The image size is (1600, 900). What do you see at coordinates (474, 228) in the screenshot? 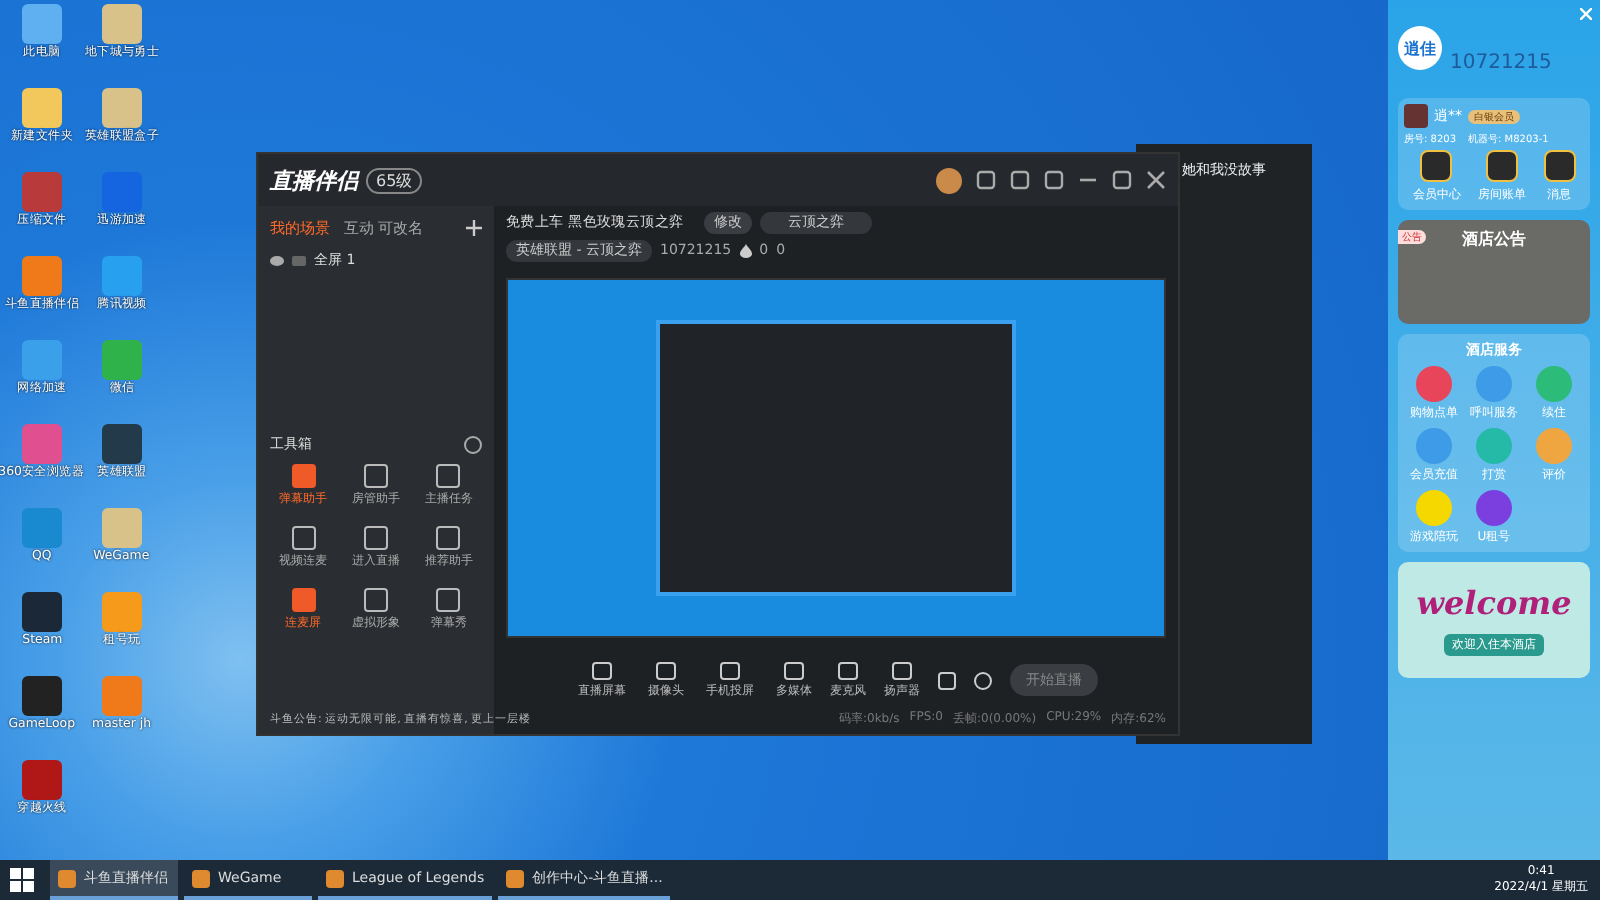
I see `add-icon` at bounding box center [474, 228].